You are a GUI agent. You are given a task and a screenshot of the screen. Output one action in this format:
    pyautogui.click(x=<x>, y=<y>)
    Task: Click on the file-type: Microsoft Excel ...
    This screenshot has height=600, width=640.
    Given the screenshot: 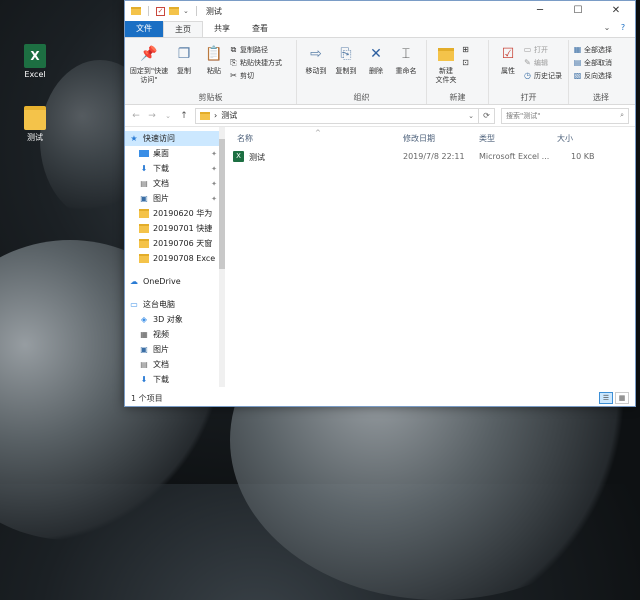 What is the action you would take?
    pyautogui.click(x=514, y=156)
    